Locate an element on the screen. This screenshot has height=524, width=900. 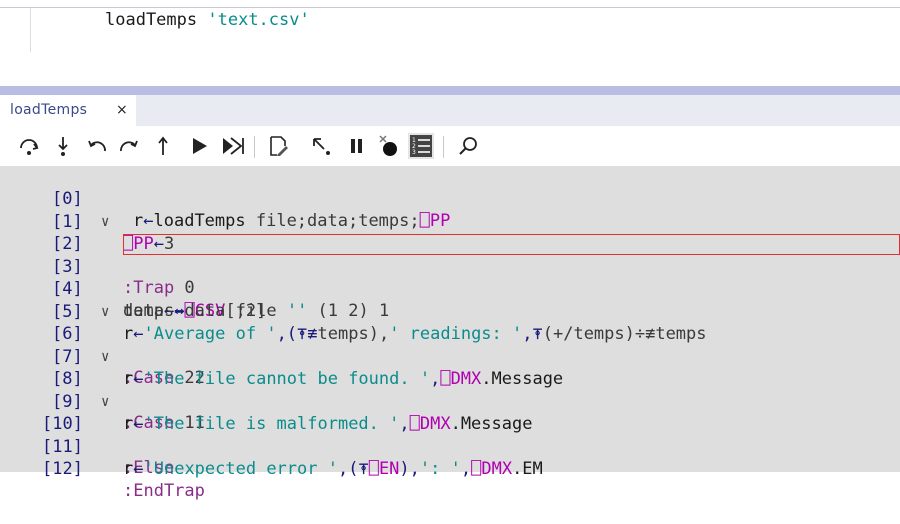
session-gutter is located at coordinates (30, 30).